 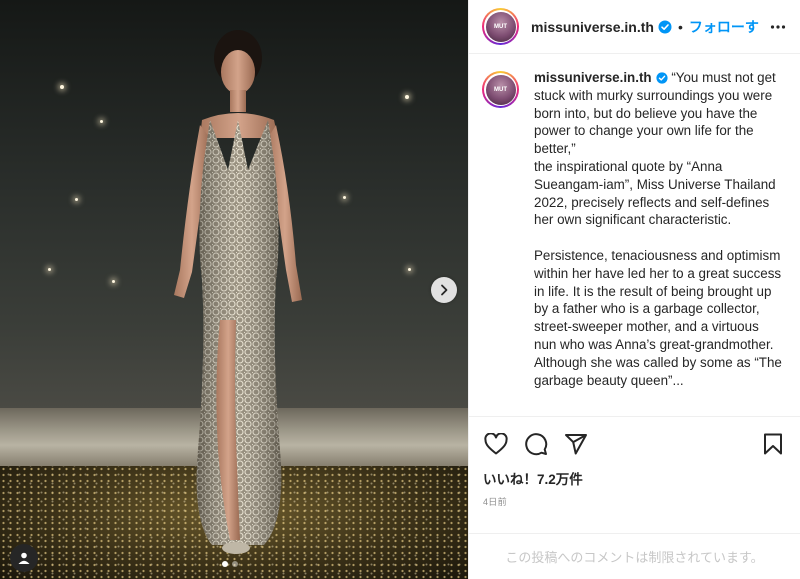 I want to click on user-tag-button, so click(x=24, y=558).